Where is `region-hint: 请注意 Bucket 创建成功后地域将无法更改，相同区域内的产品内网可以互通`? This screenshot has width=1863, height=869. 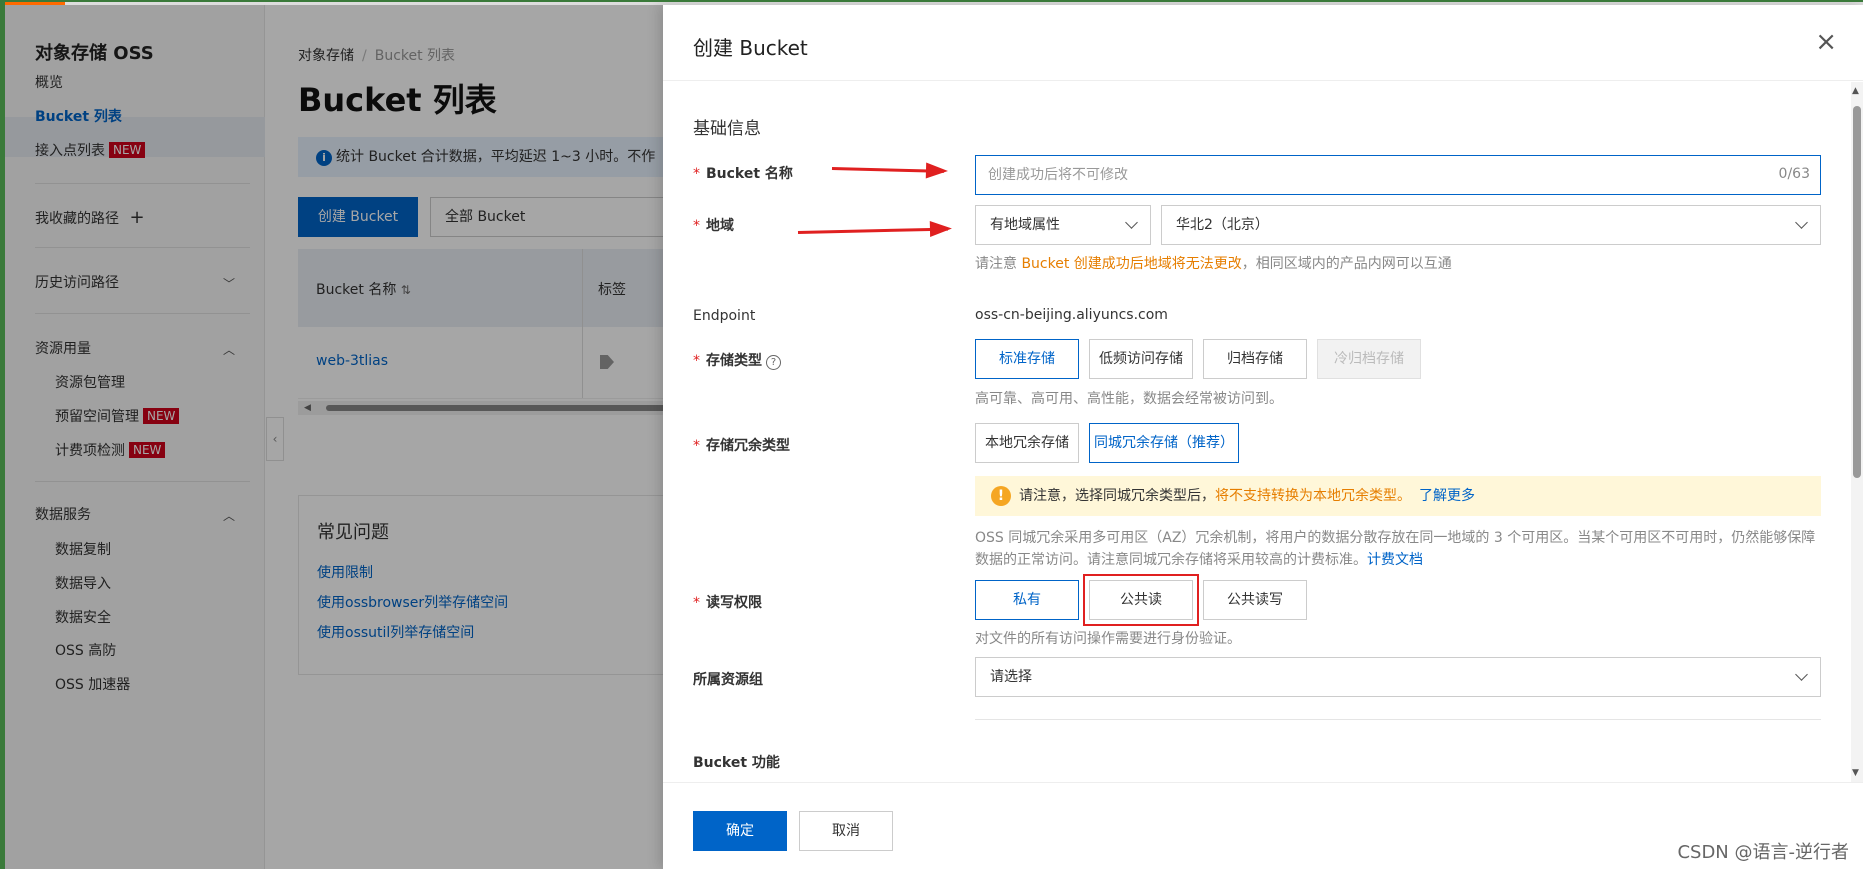 region-hint: 请注意 Bucket 创建成功后地域将无法更改，相同区域内的产品内网可以互通 is located at coordinates (1213, 263).